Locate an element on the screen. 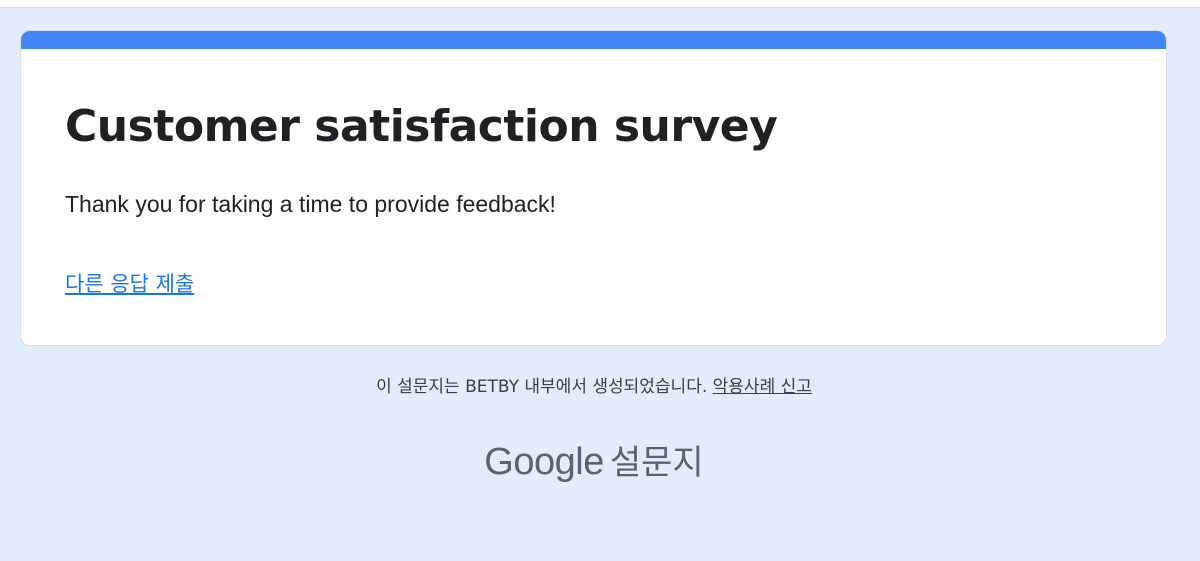 The image size is (1200, 561). submit-another-response-link: 다른 응답 제출 is located at coordinates (129, 284).